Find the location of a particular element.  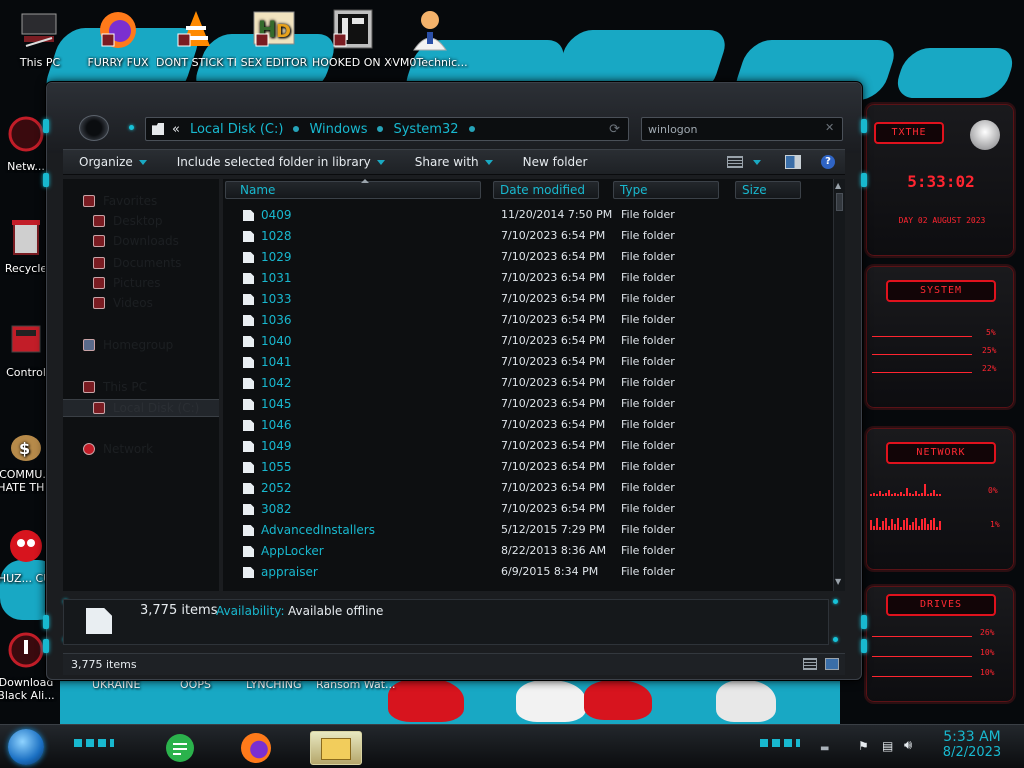

column-header-date: Date modified is located at coordinates (546, 190).